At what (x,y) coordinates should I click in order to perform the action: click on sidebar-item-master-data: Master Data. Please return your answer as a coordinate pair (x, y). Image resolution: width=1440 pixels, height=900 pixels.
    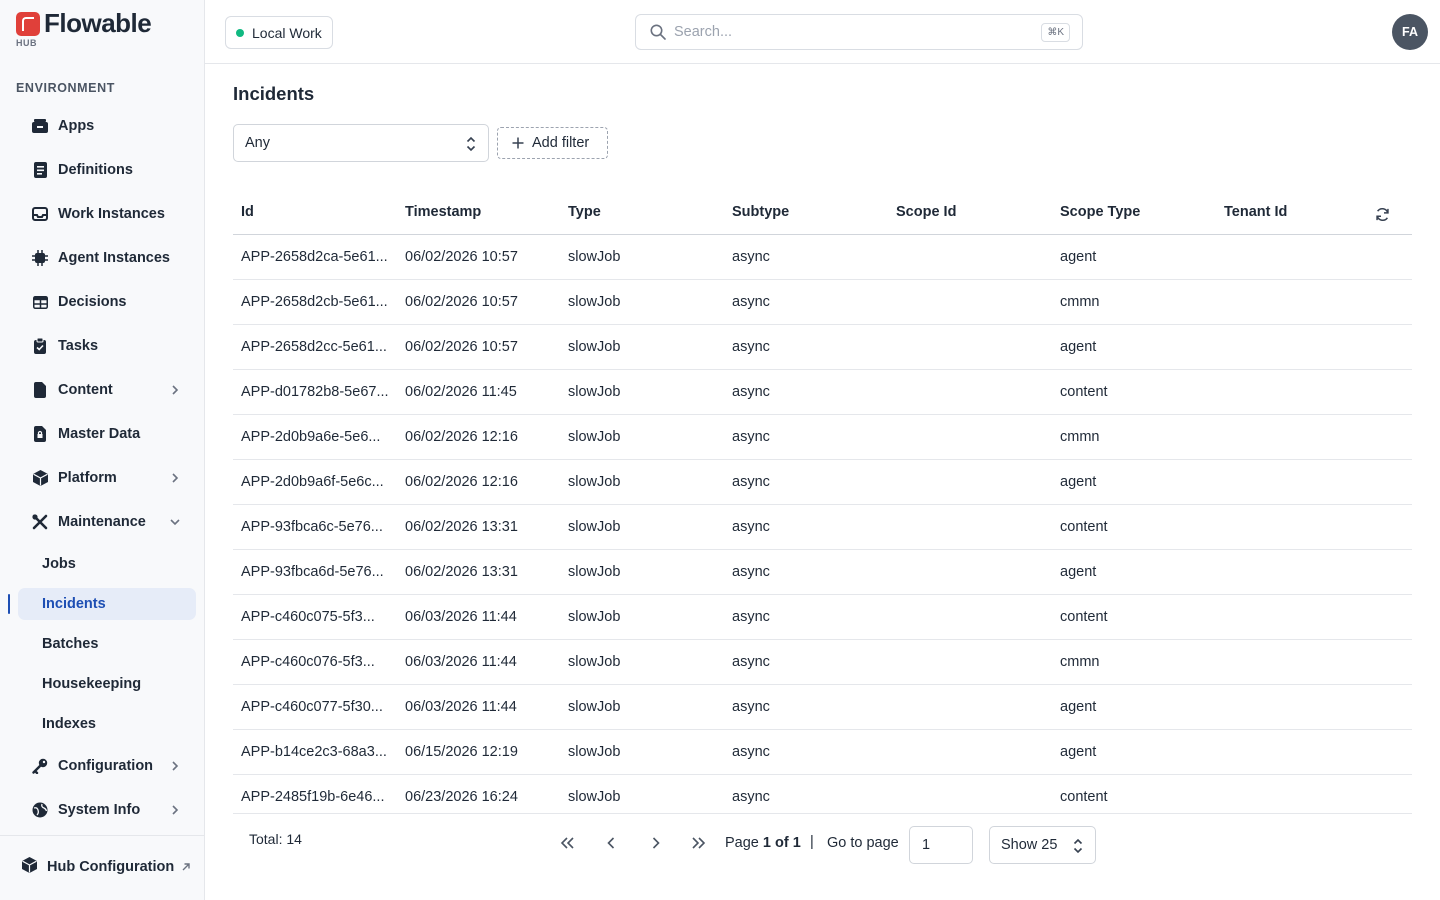
    Looking at the image, I should click on (107, 434).